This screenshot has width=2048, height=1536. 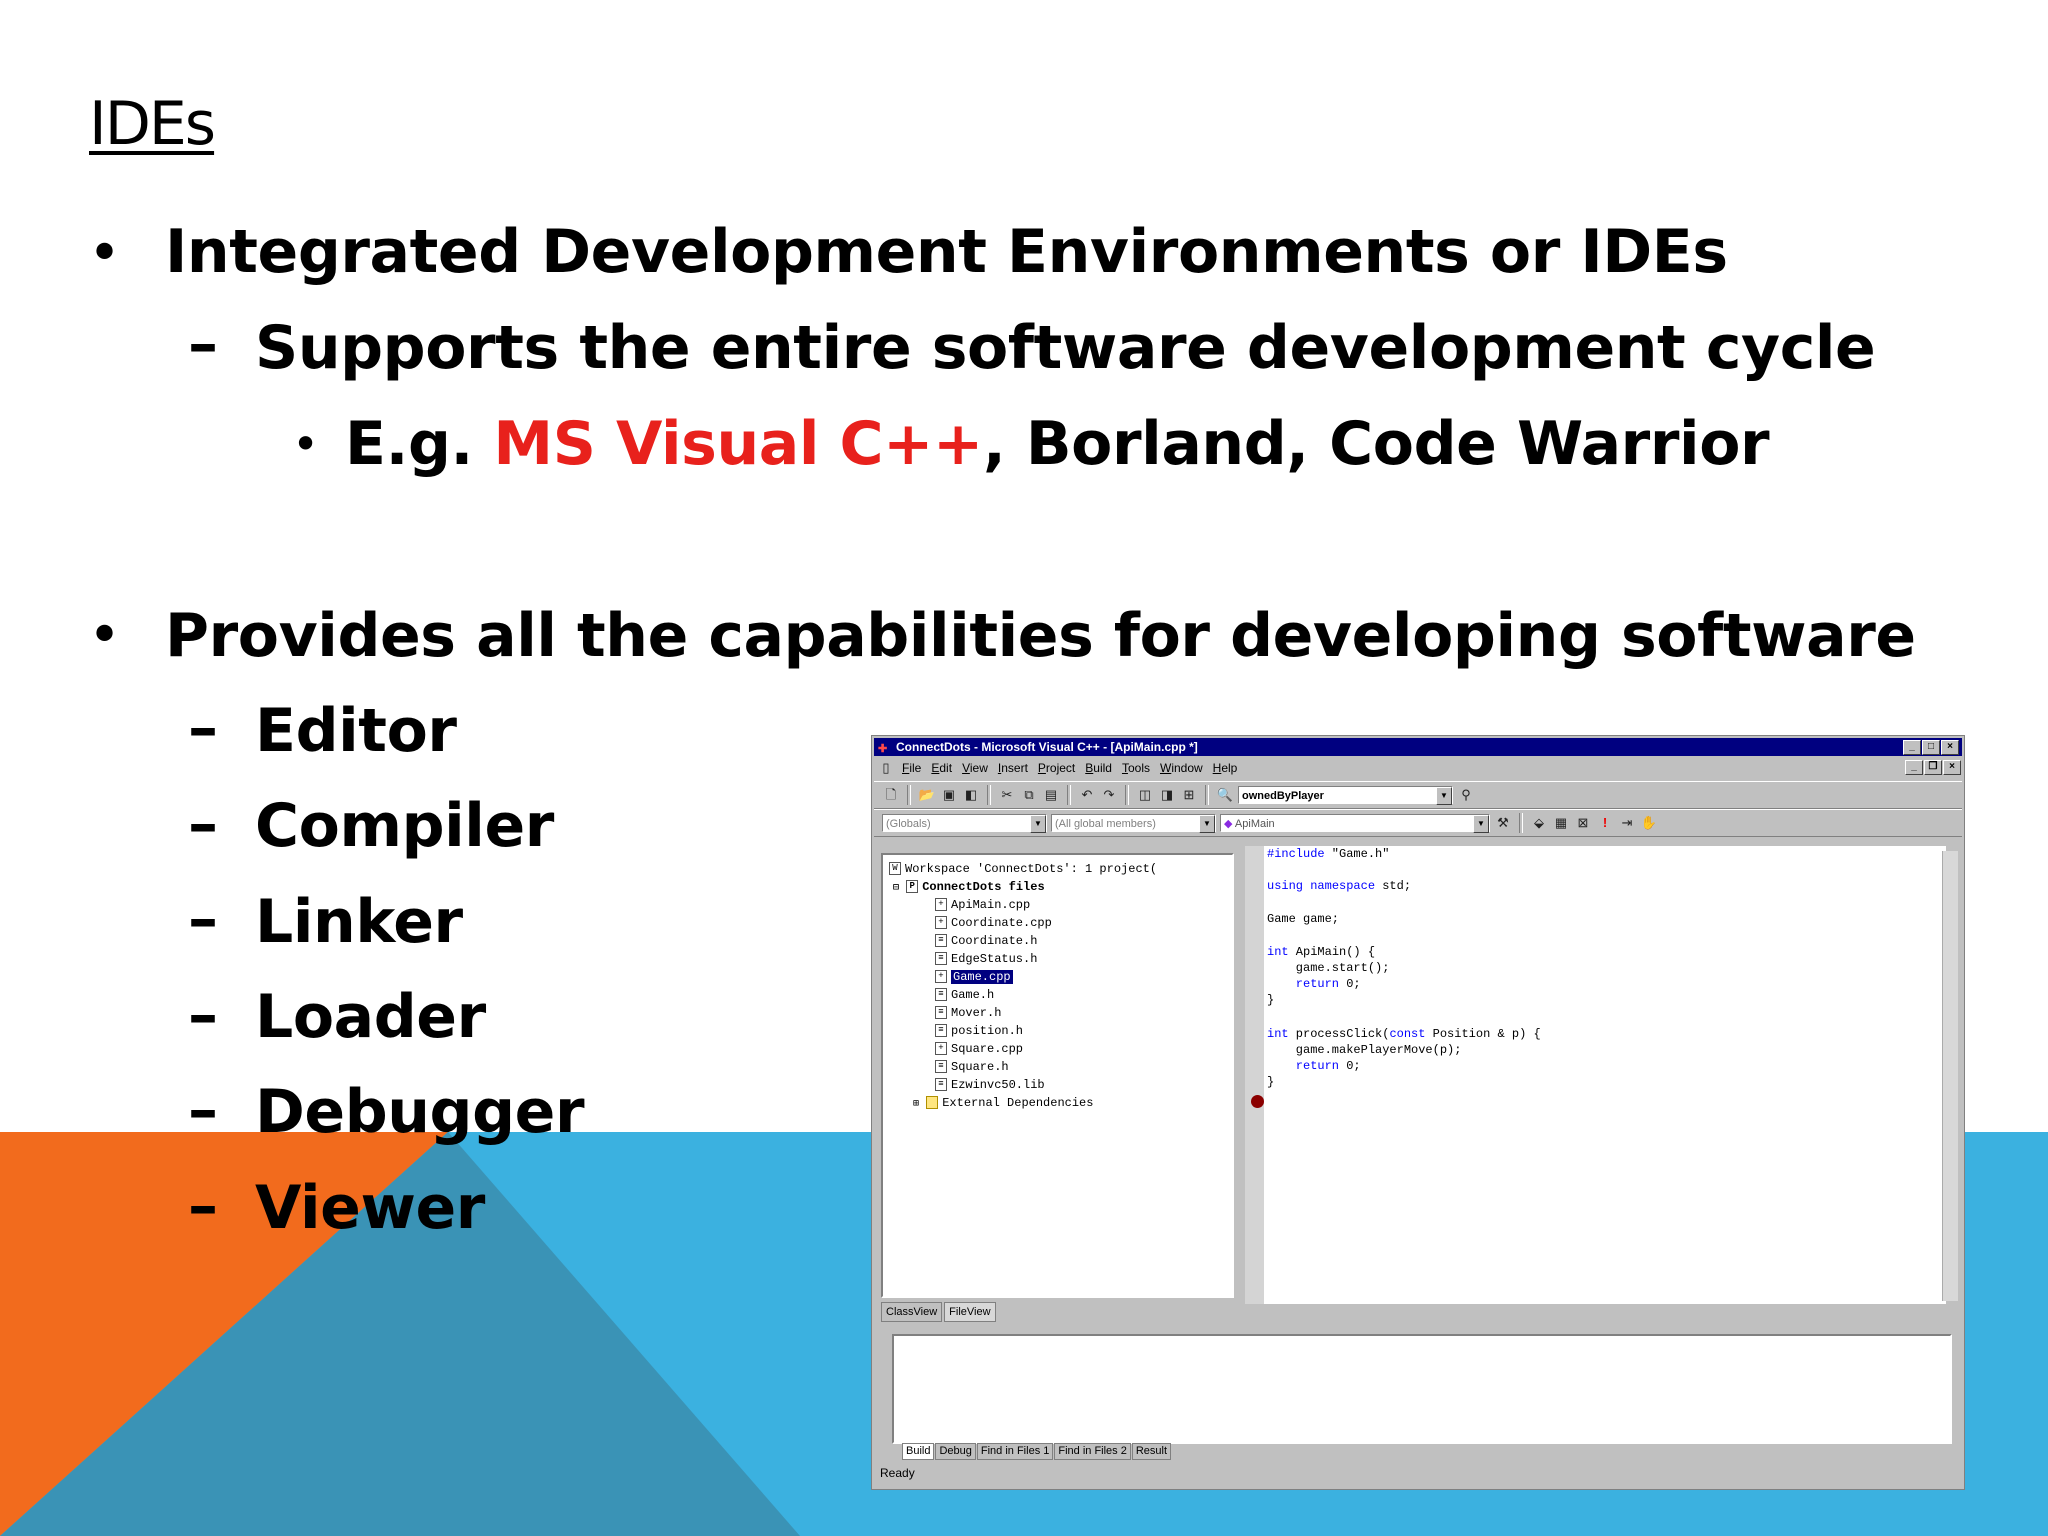 I want to click on compile-icon: ⬙, so click(x=1539, y=823).